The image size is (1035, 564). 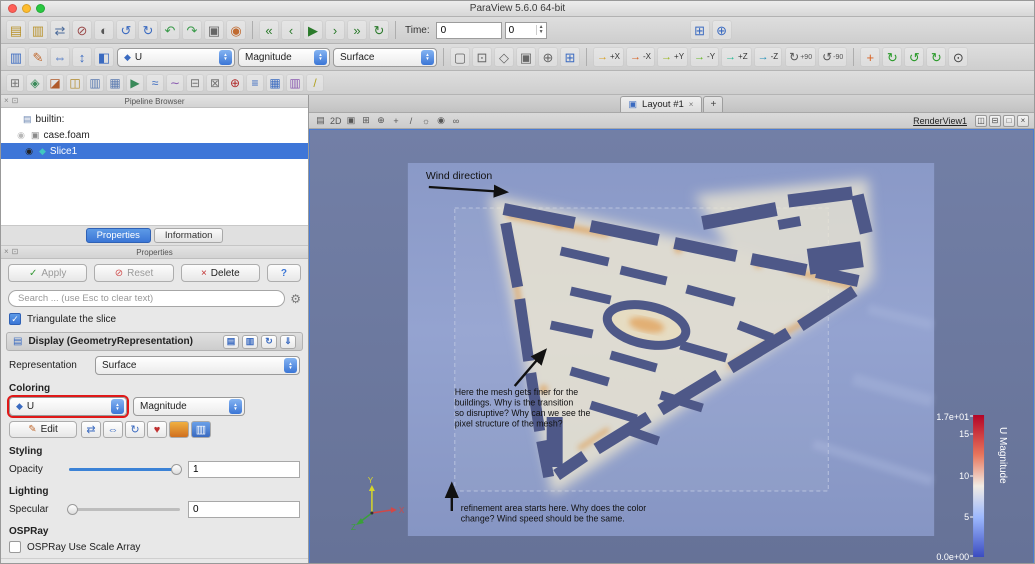 I want to click on pipeline-item: ◉ ▣ case.foam, so click(x=154, y=135).